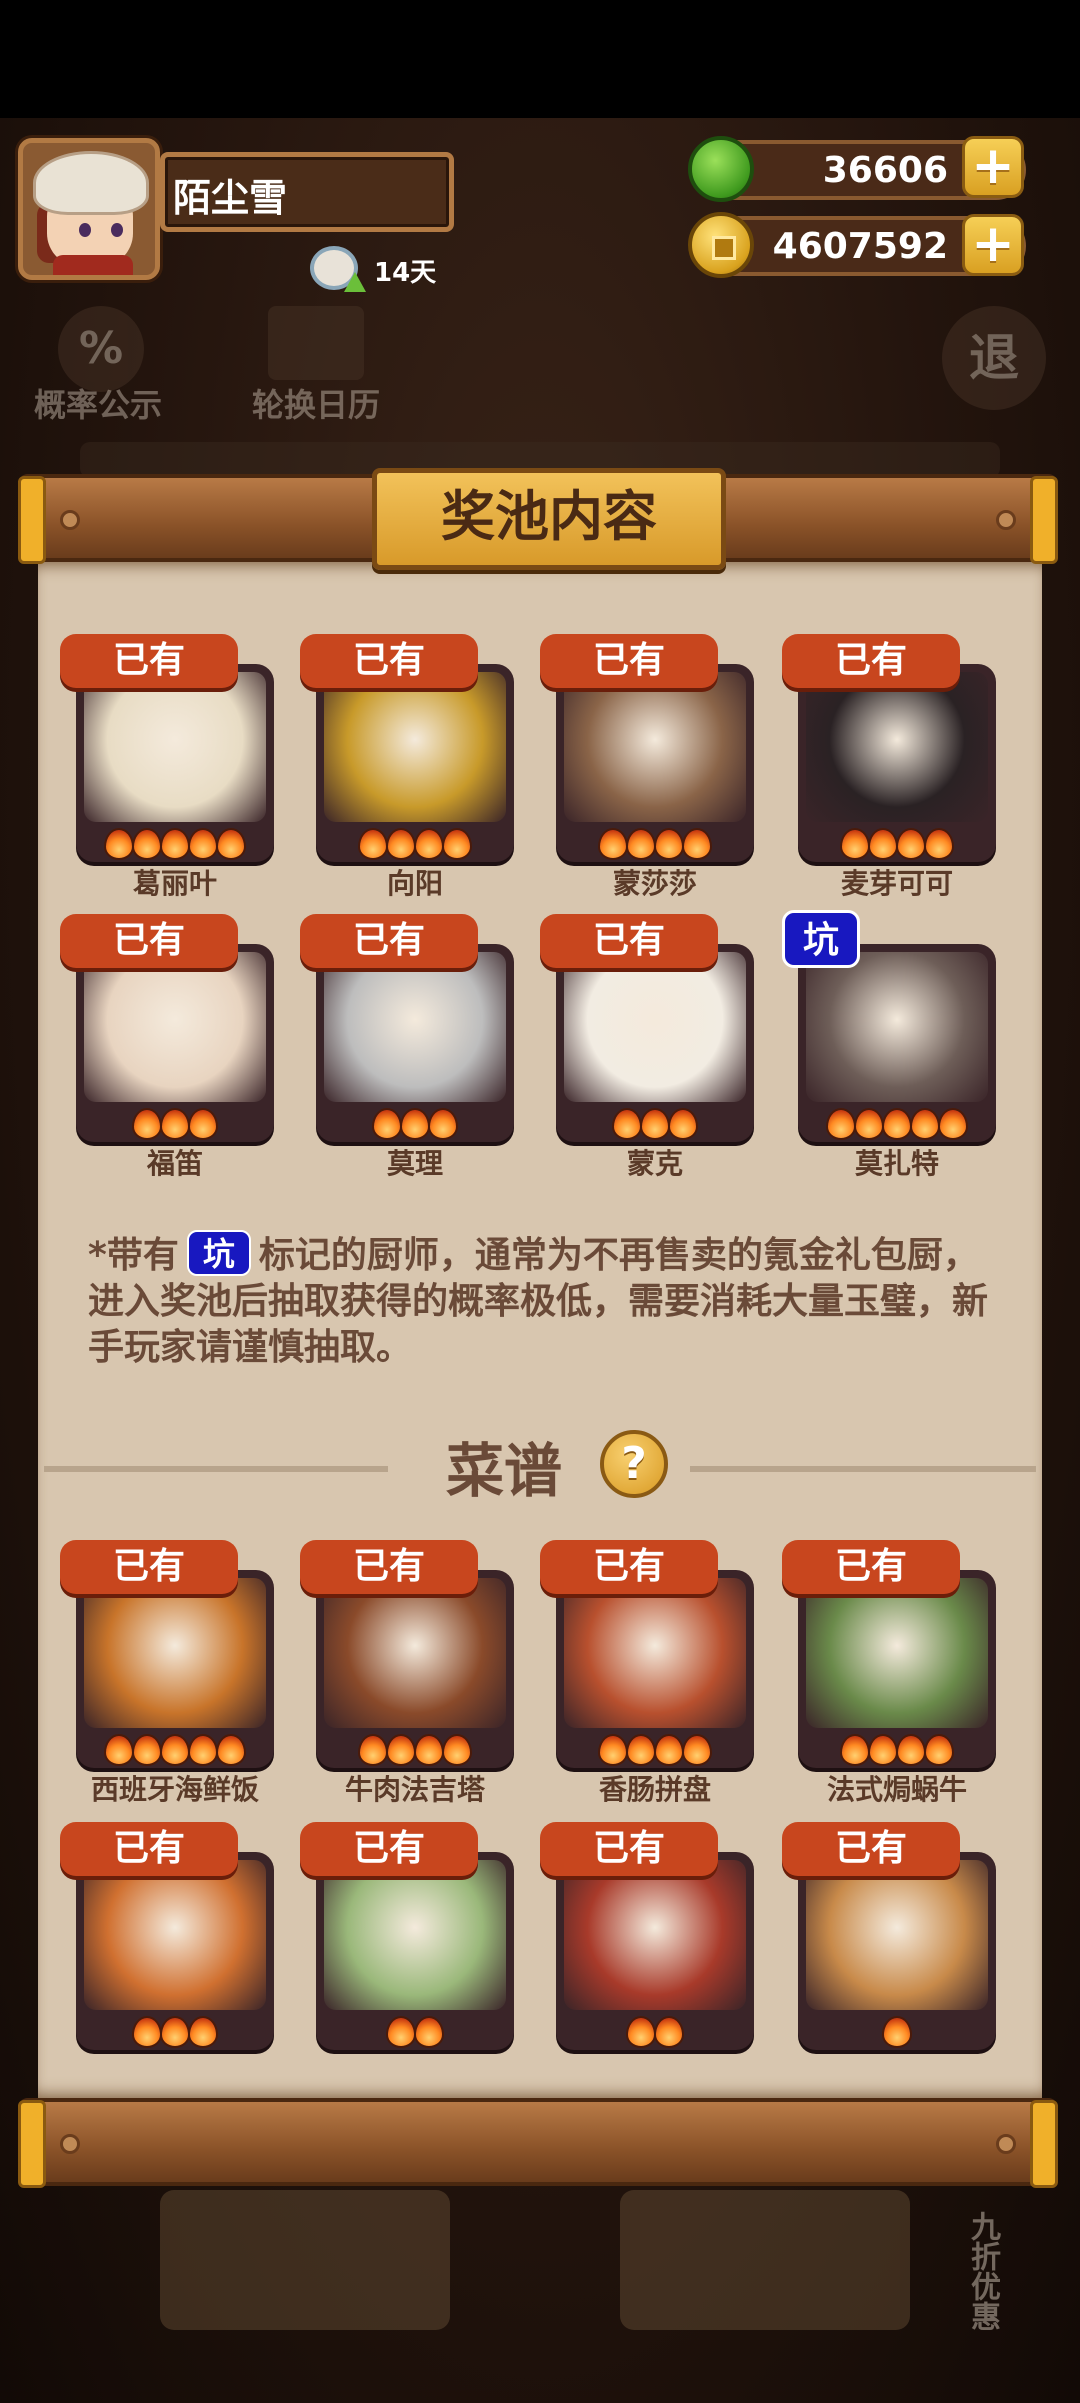 Image resolution: width=1080 pixels, height=2403 pixels. I want to click on draw-one-button, so click(305, 2260).